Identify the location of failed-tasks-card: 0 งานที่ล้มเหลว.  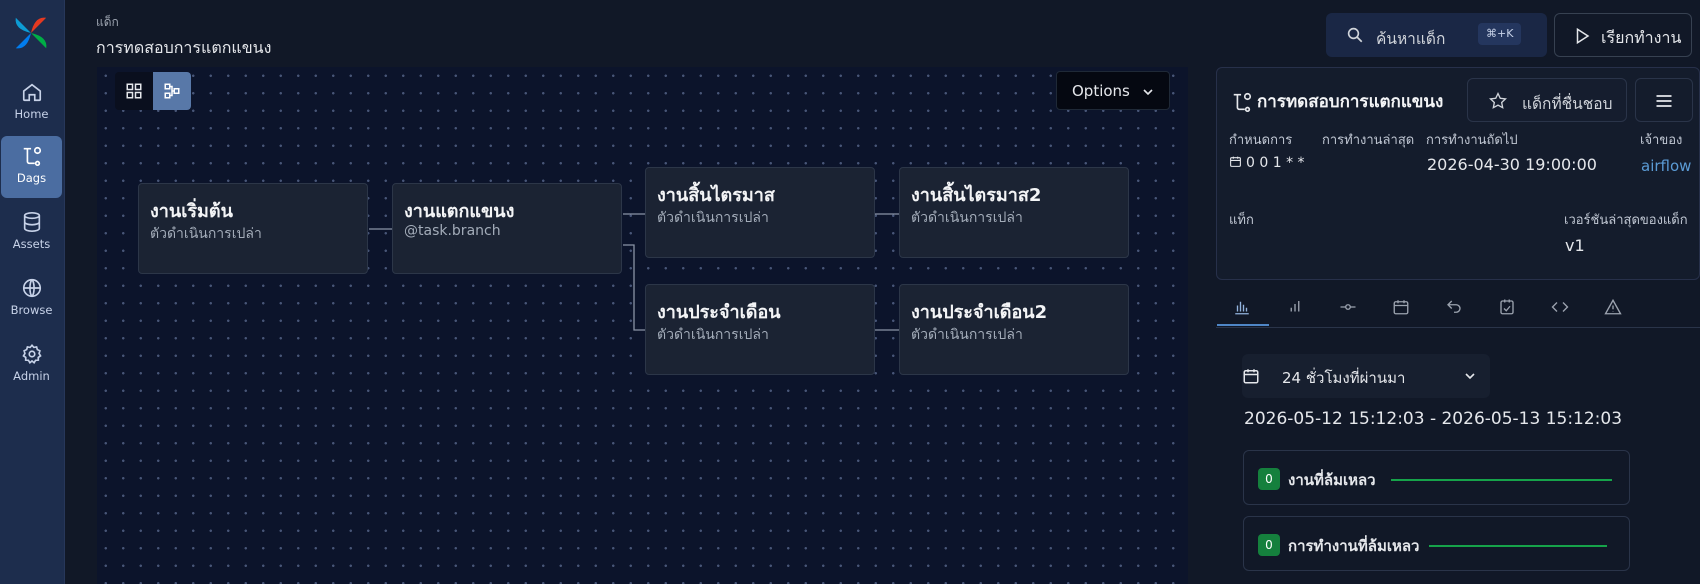
(1436, 477).